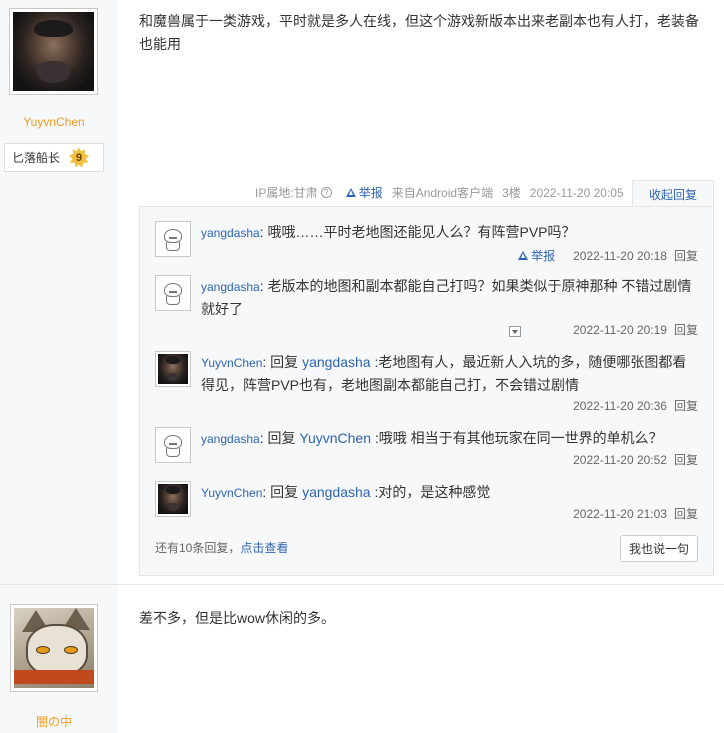 Image resolution: width=724 pixels, height=733 pixels. Describe the element at coordinates (421, 232) in the screenshot. I see `comment-text: 哦哦……平时老地图还能见人么？有阵营PVP吗？` at that location.